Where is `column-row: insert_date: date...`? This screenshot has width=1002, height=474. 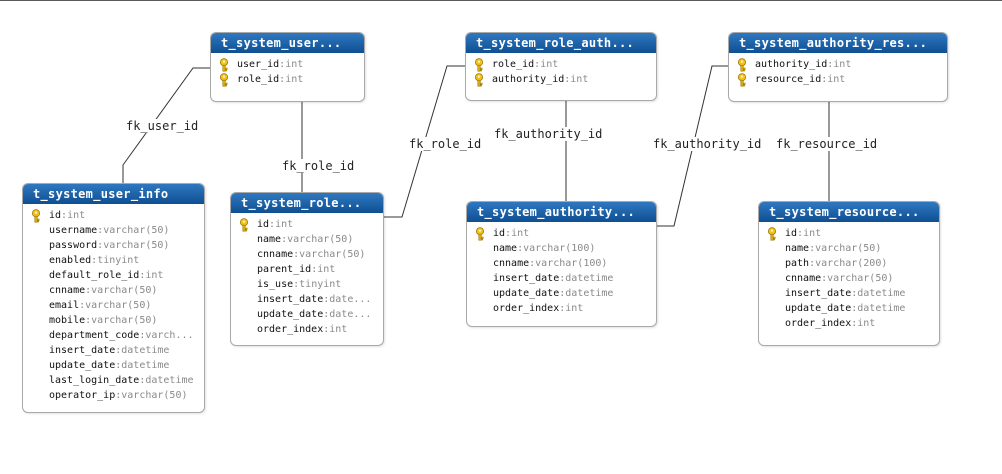 column-row: insert_date: date... is located at coordinates (307, 299).